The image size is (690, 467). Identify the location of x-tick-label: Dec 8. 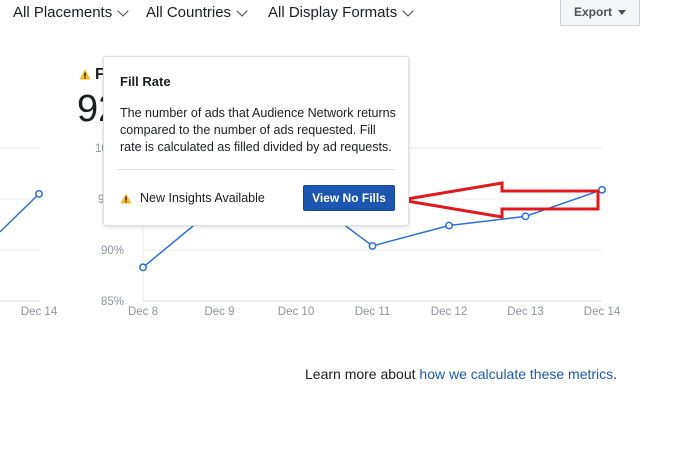
(143, 312).